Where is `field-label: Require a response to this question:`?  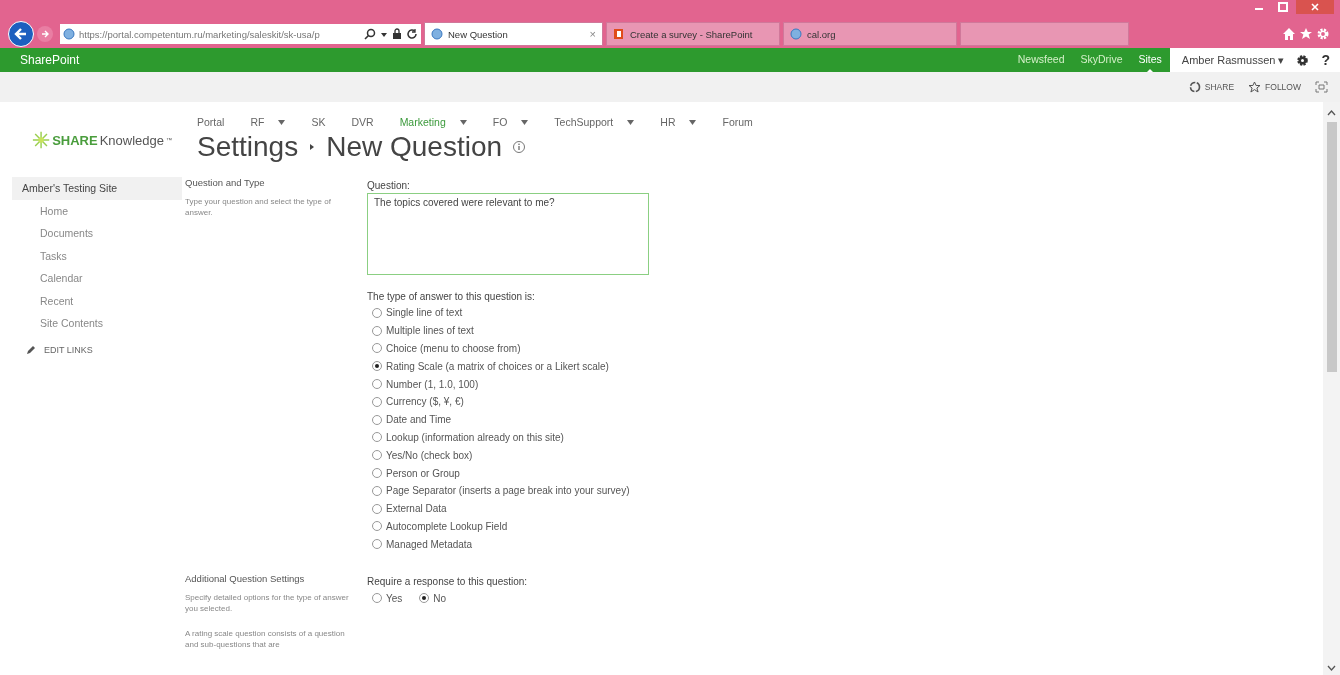
field-label: Require a response to this question: is located at coordinates (447, 582).